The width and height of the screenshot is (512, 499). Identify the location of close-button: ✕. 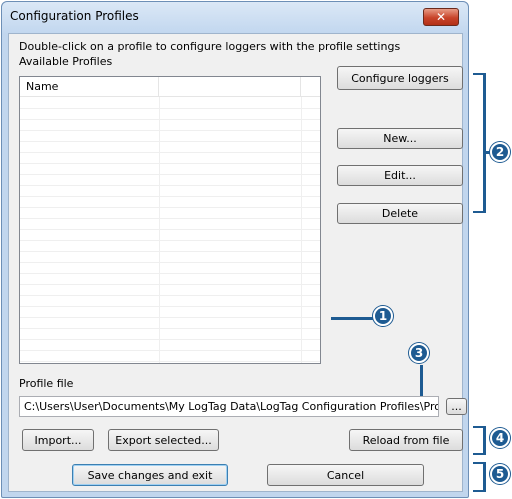
(441, 17).